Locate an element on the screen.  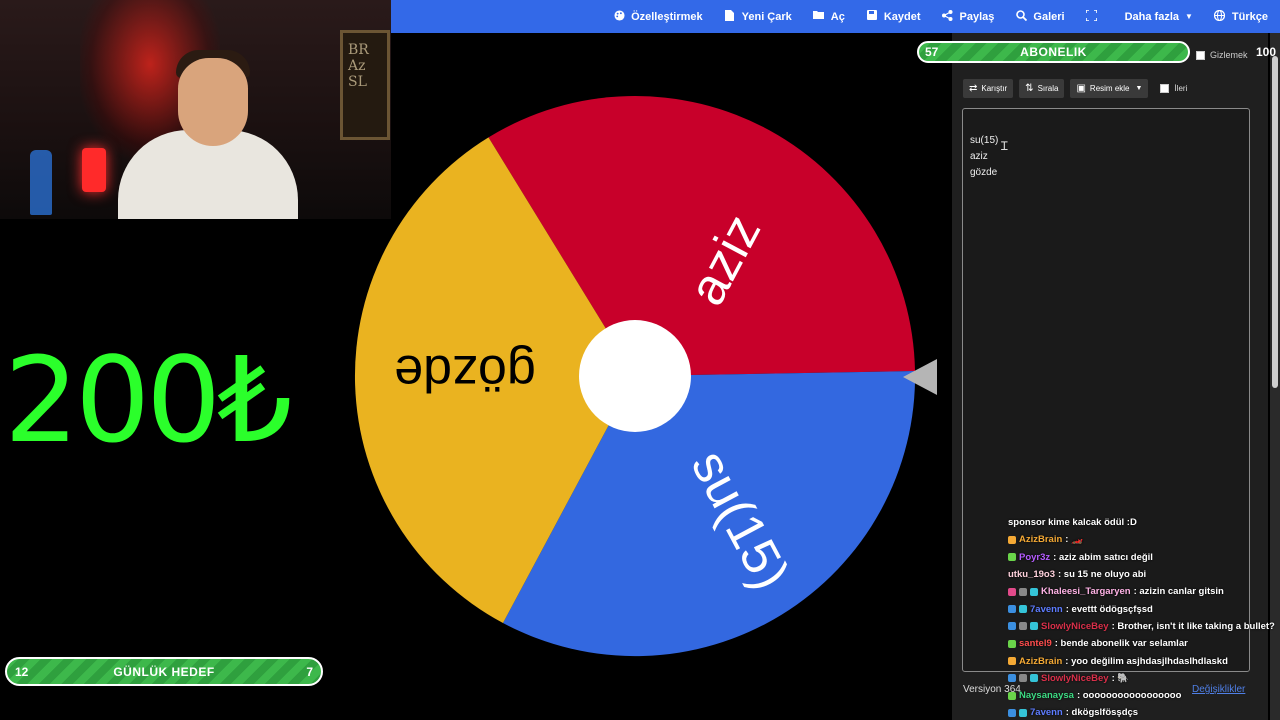
add-image-label: Resim ekle is located at coordinates (1109, 88).